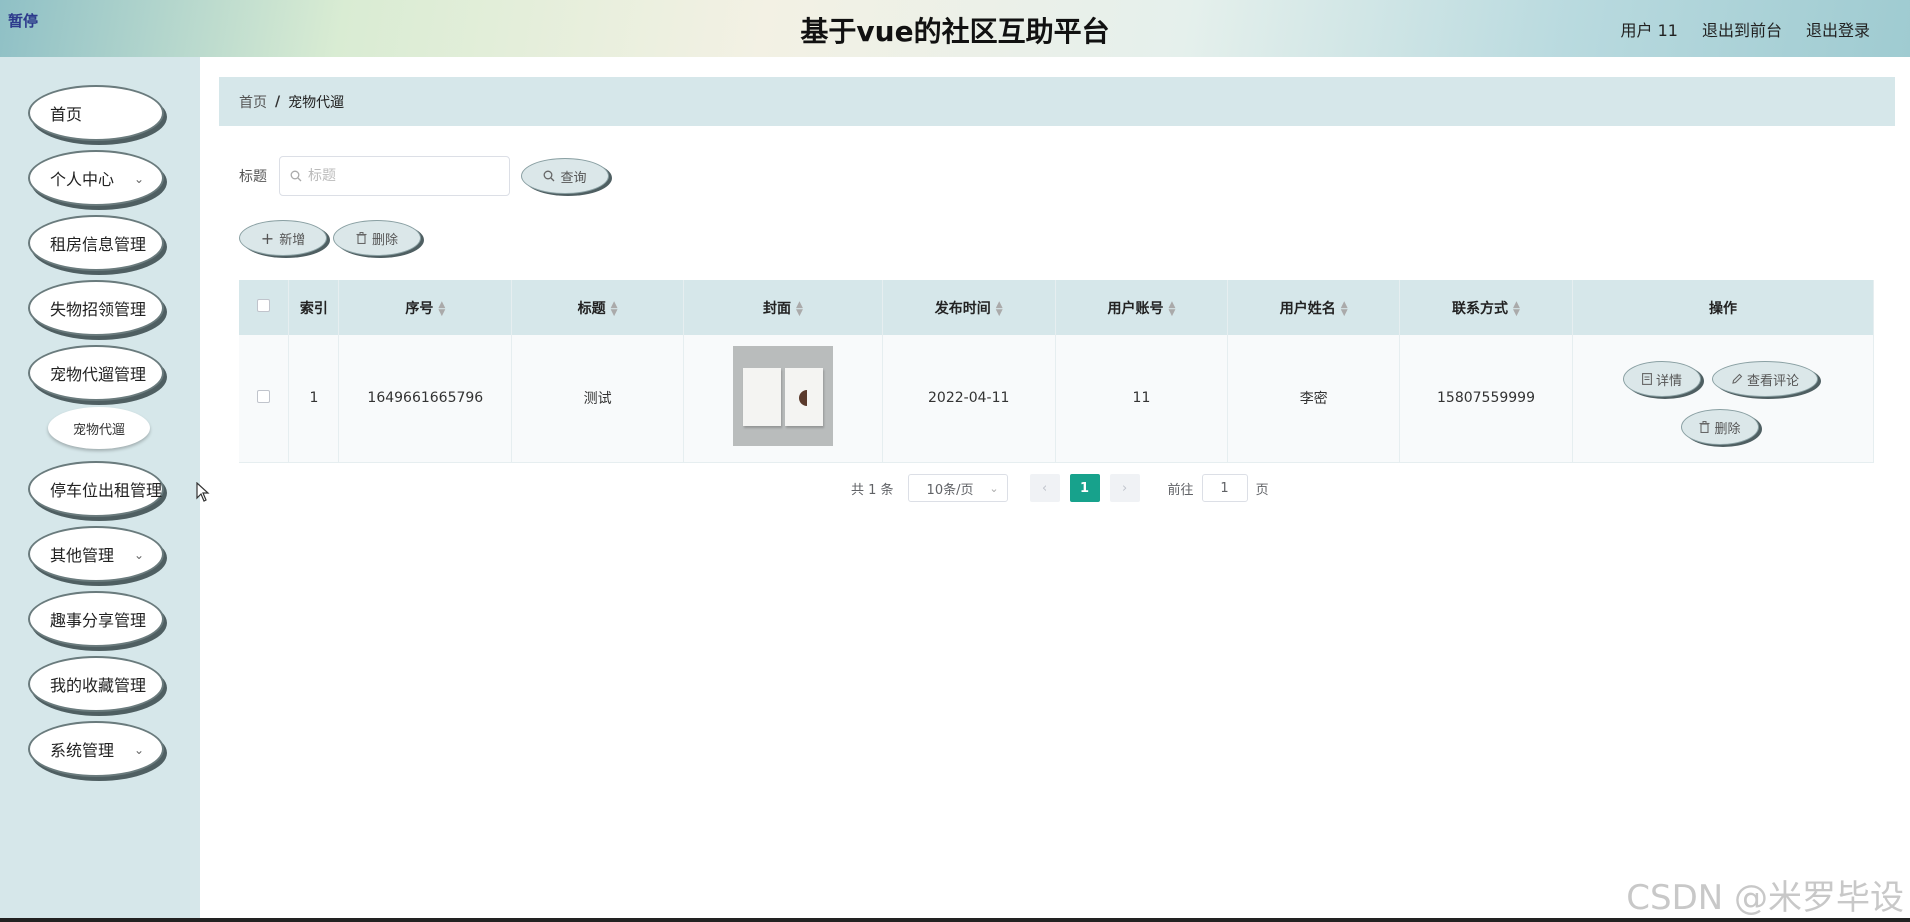 The width and height of the screenshot is (1910, 922). Describe the element at coordinates (1772, 381) in the screenshot. I see `view-comments-button-label: 查看评论` at that location.